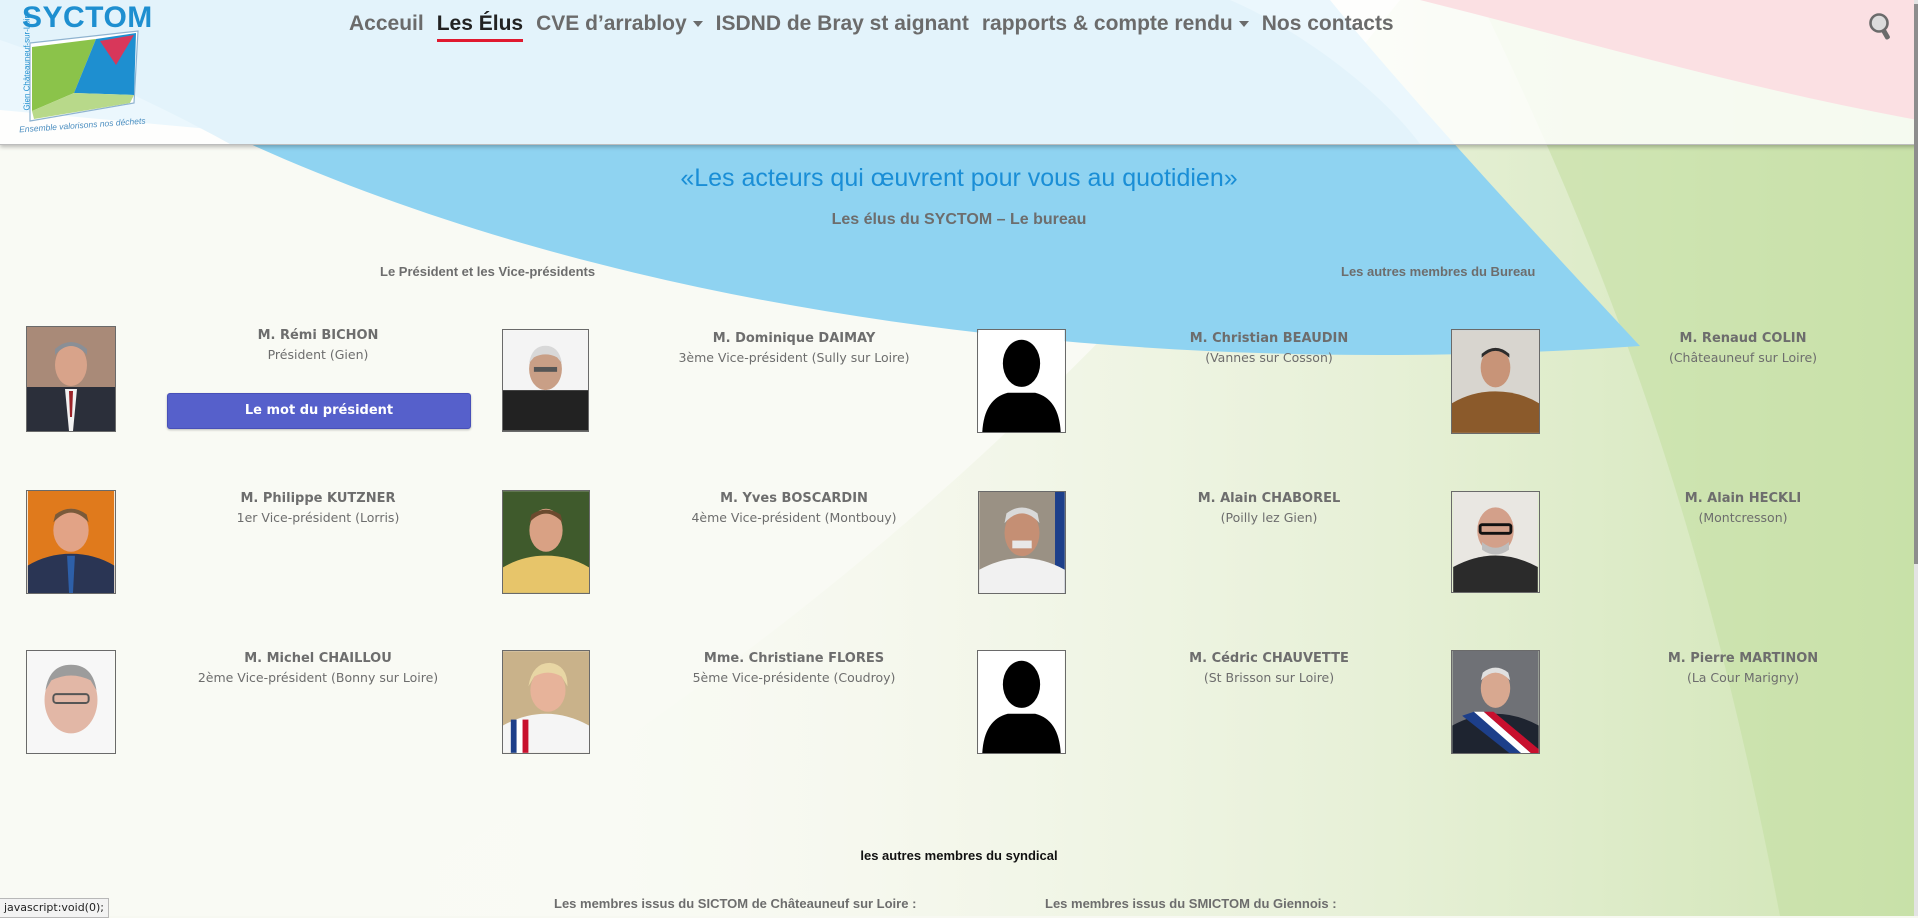  What do you see at coordinates (1743, 498) in the screenshot?
I see `member-name: M. Alain HECKLI` at bounding box center [1743, 498].